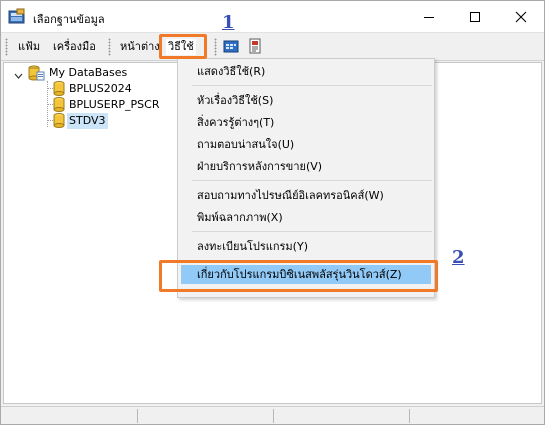 This screenshot has height=425, width=545. I want to click on menu-print-label: พิมพ์ฉลากภาพ(X), so click(240, 218).